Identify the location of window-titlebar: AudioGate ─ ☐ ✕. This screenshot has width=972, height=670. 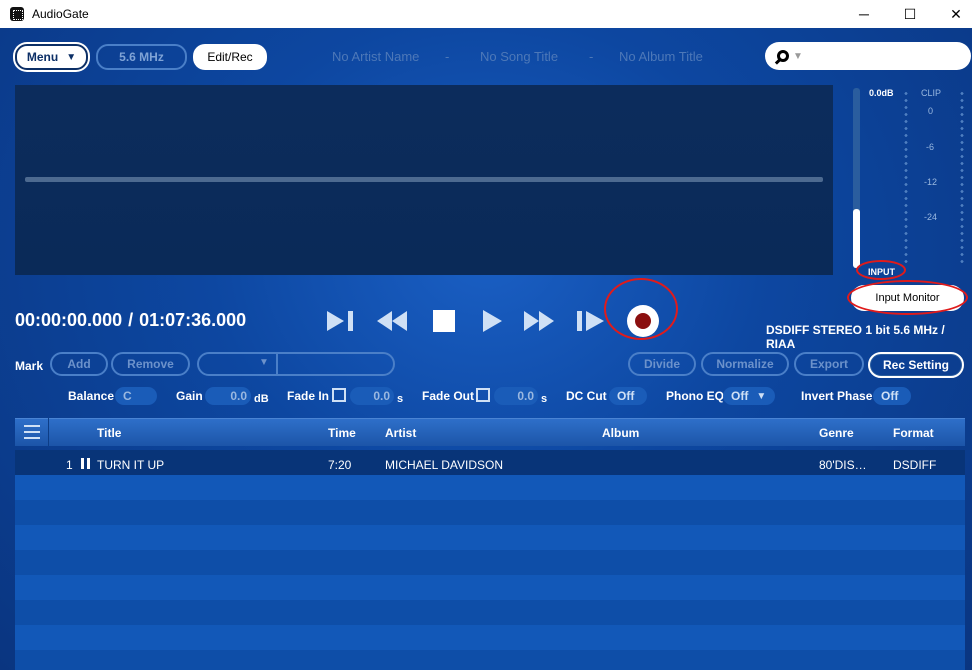
(486, 14).